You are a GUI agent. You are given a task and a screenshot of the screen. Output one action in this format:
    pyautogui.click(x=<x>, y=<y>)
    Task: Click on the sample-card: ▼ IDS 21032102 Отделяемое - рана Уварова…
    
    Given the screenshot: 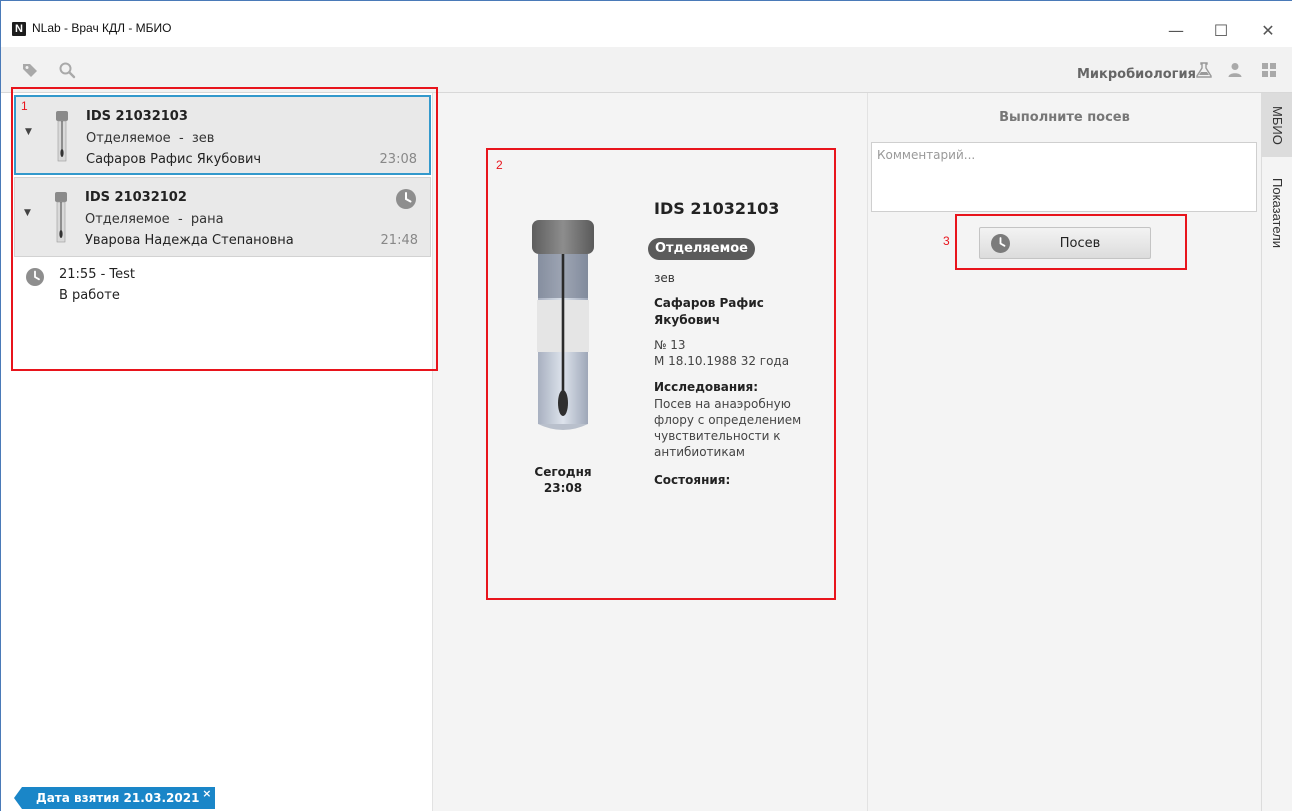 What is the action you would take?
    pyautogui.click(x=222, y=217)
    